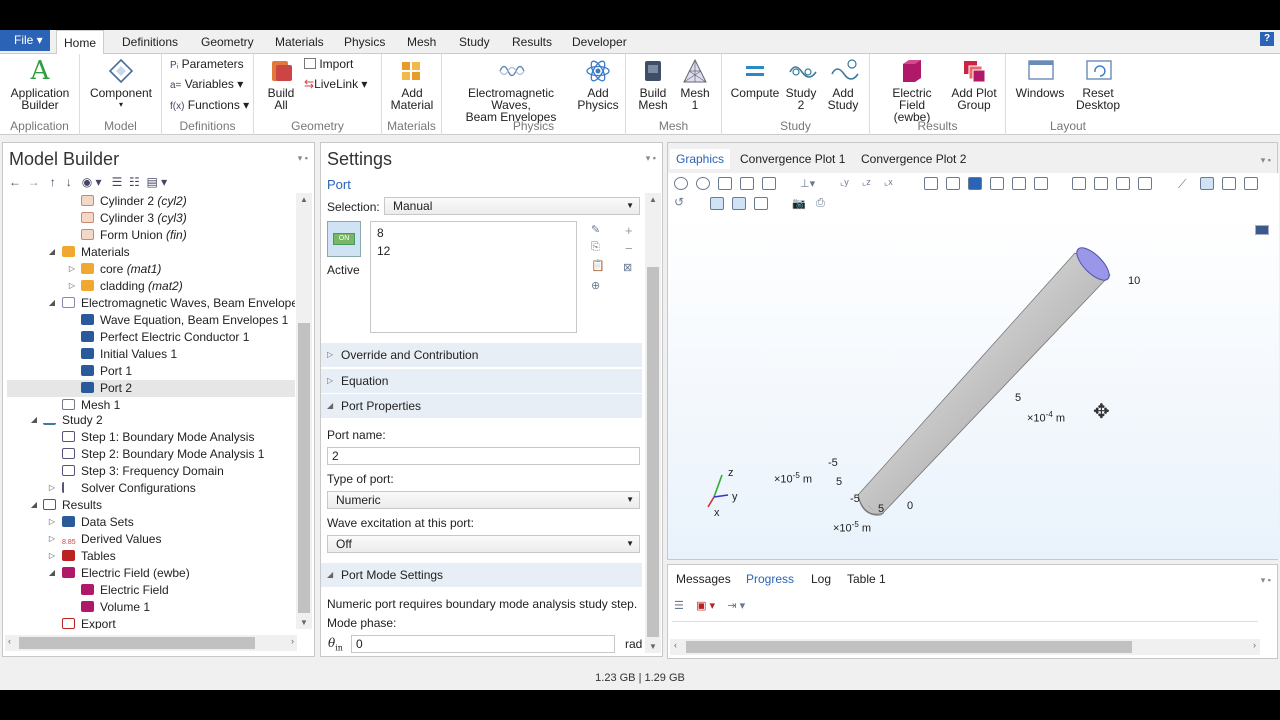 This screenshot has width=1280, height=720. What do you see at coordinates (700, 159) in the screenshot?
I see `tab-graphics: Graphics` at bounding box center [700, 159].